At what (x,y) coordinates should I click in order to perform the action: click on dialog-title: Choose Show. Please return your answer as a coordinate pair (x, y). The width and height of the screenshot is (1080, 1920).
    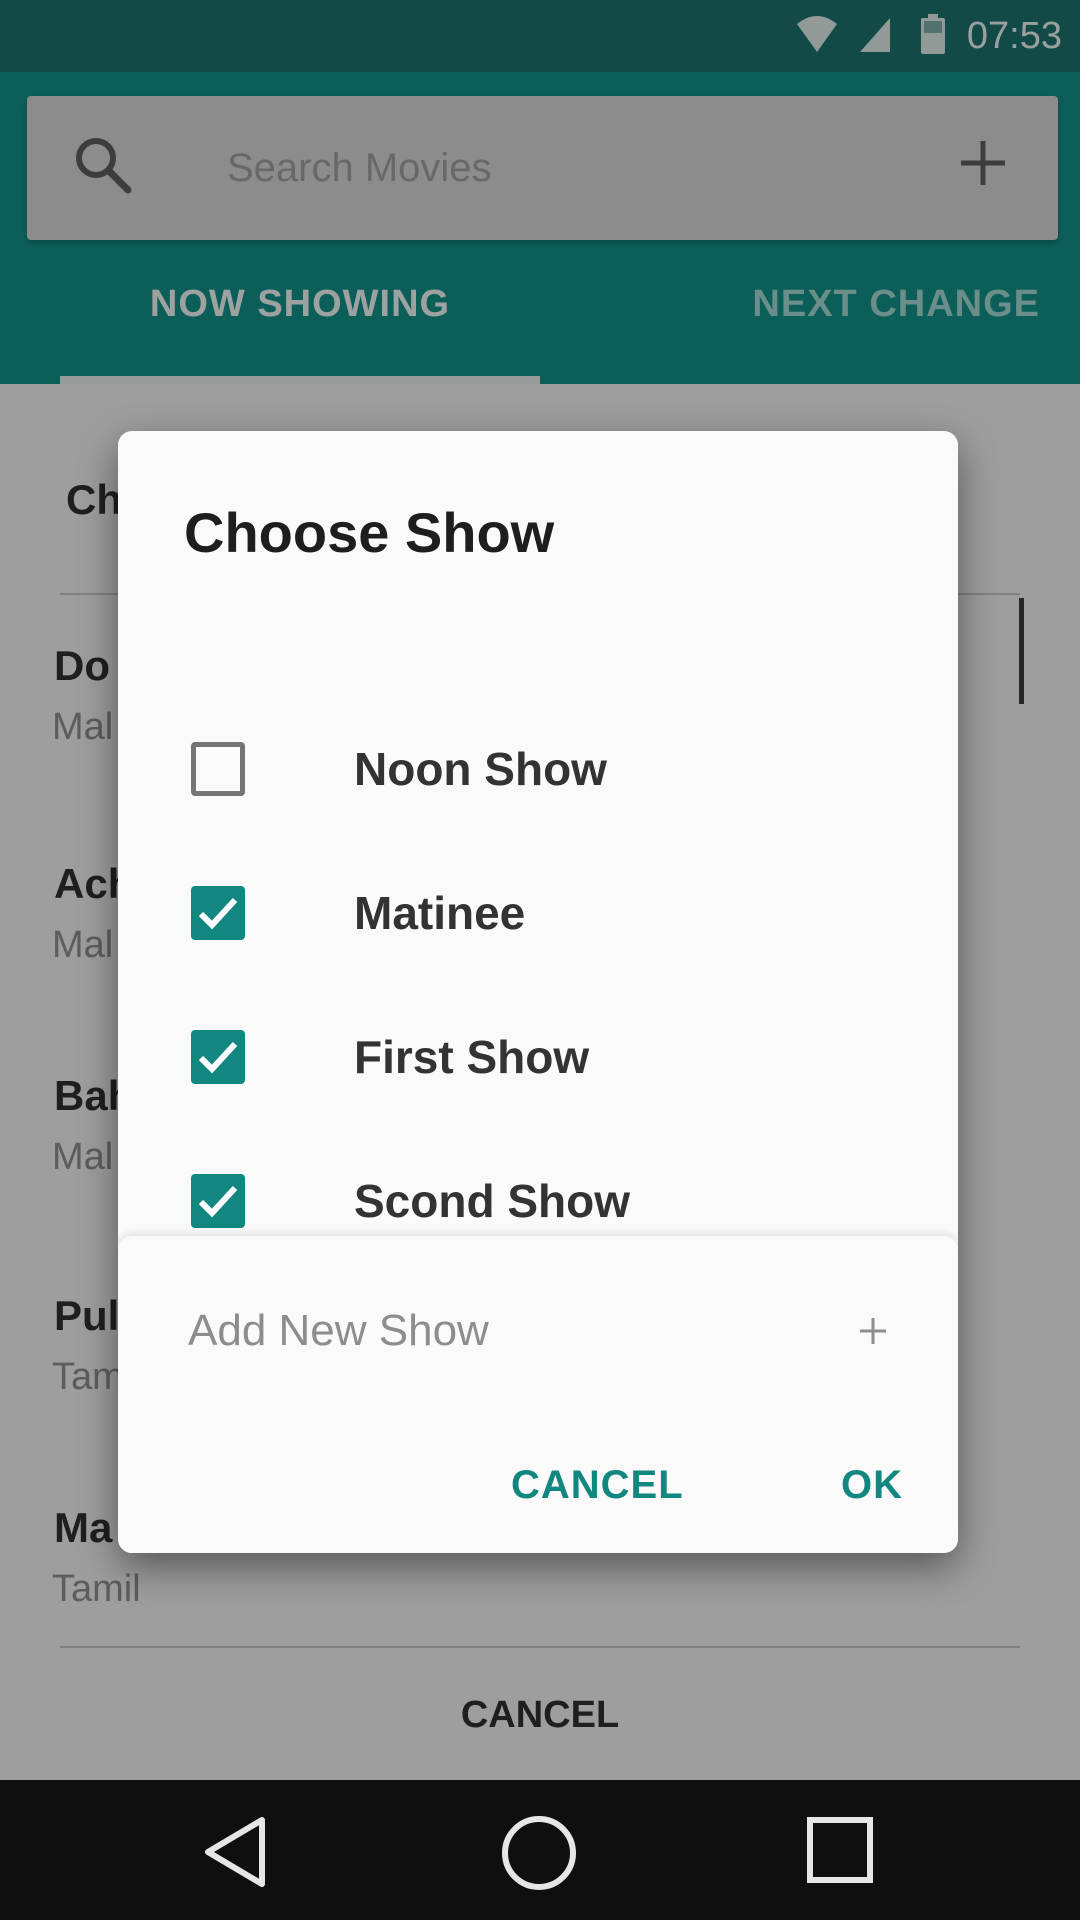
    Looking at the image, I should click on (369, 532).